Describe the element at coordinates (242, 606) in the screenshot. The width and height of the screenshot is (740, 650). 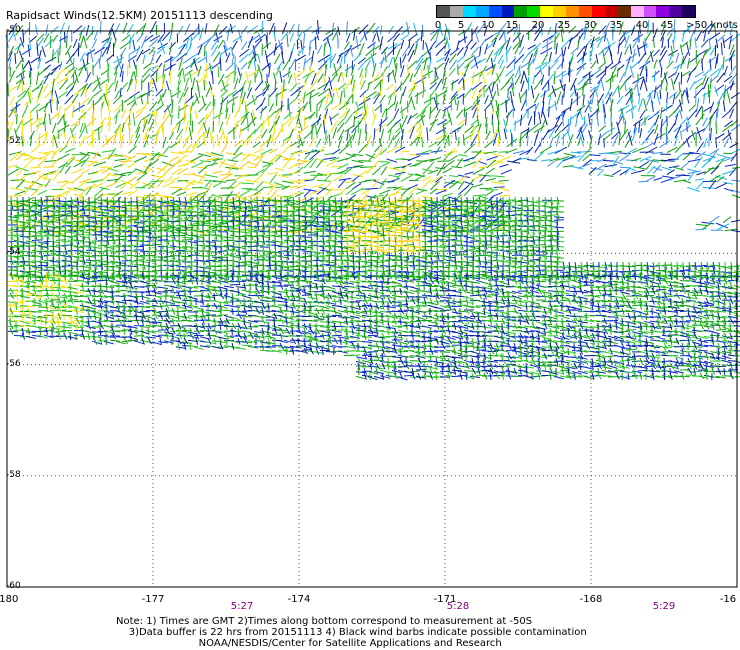
I see `time-label: 5:27` at that location.